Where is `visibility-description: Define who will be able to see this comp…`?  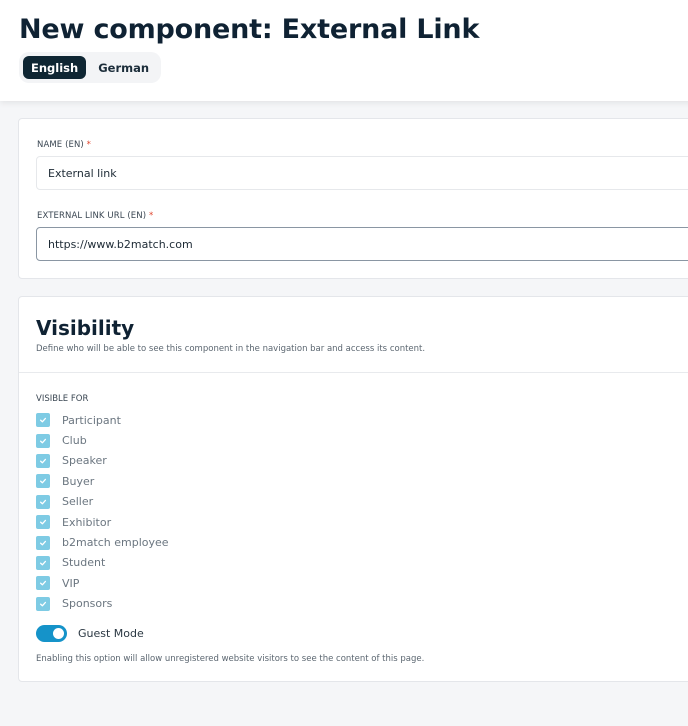 visibility-description: Define who will be able to see this comp… is located at coordinates (231, 349).